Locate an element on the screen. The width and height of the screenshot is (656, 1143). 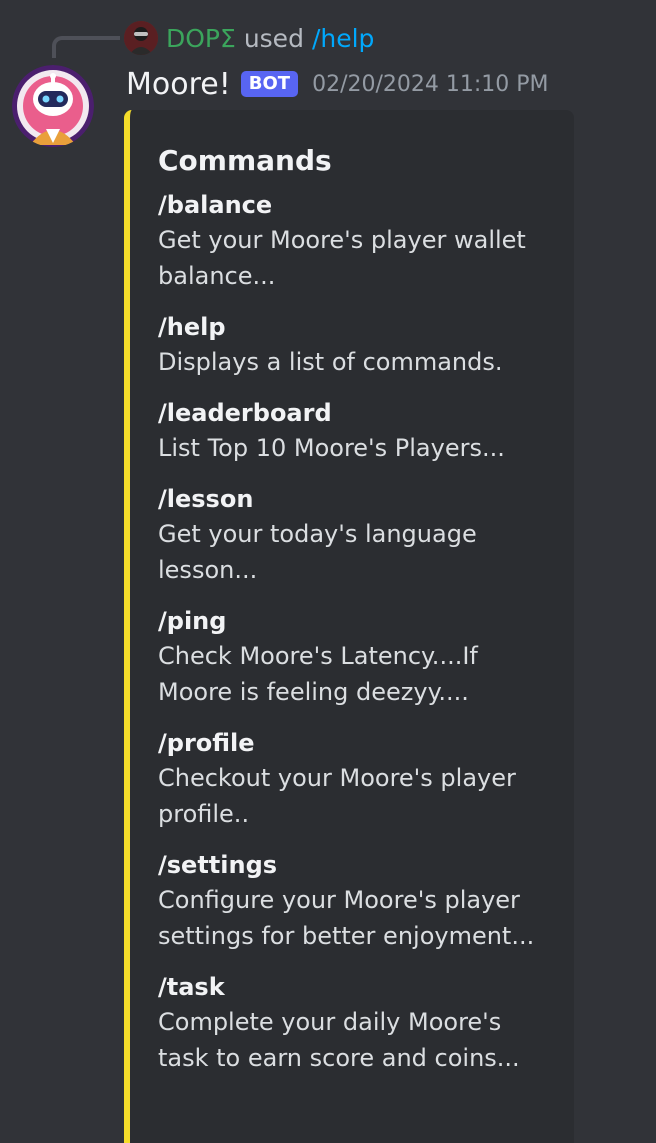
field-name: /lesson is located at coordinates (206, 499).